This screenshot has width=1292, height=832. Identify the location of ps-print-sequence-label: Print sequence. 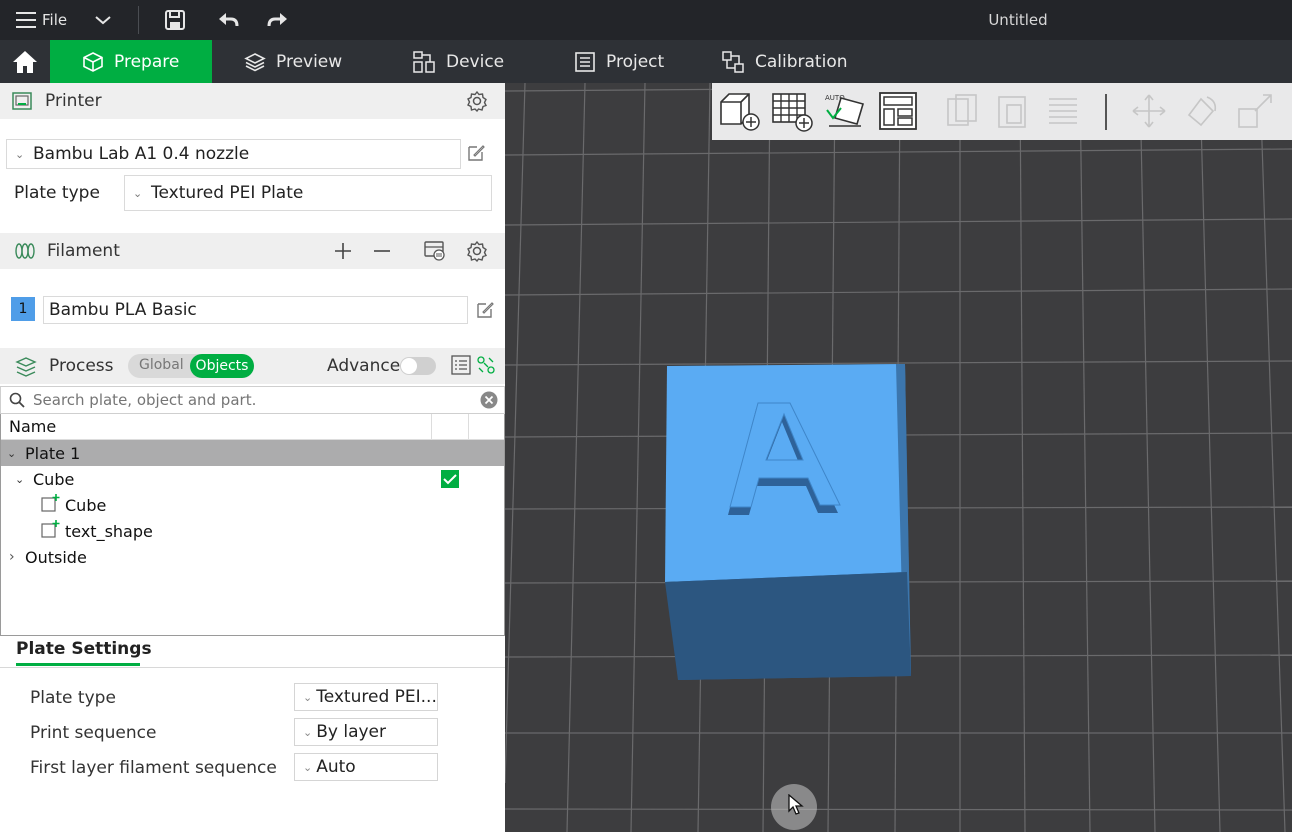
(93, 733).